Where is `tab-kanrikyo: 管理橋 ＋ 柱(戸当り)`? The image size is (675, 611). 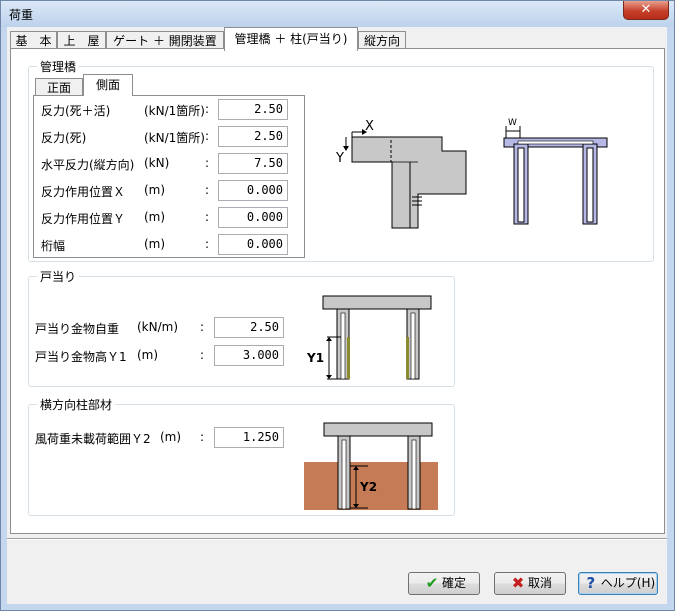
tab-kanrikyo: 管理橋 ＋ 柱(戸当り) is located at coordinates (291, 39).